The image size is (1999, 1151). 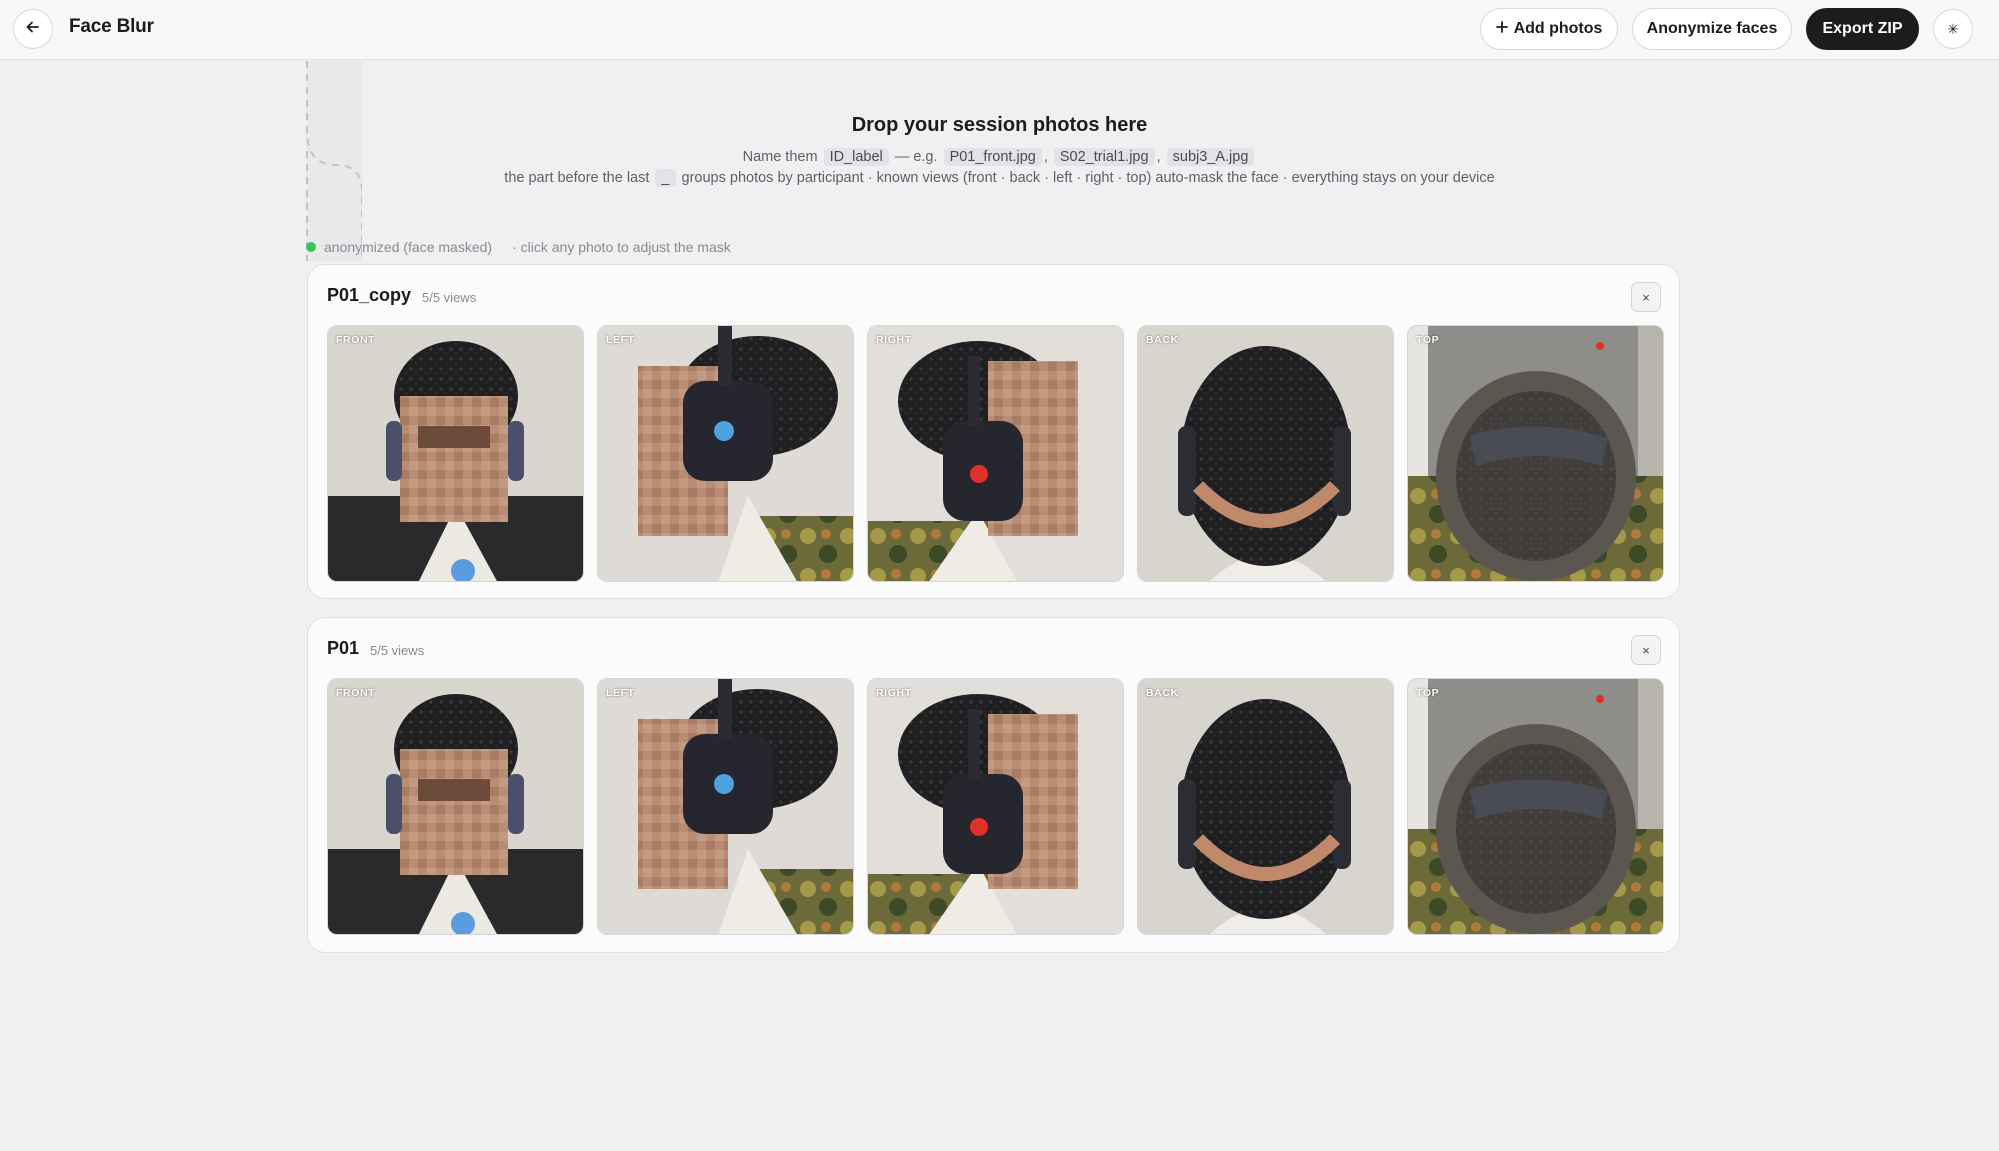 What do you see at coordinates (999, 125) in the screenshot?
I see `dropzone-title: Drop your session photos here` at bounding box center [999, 125].